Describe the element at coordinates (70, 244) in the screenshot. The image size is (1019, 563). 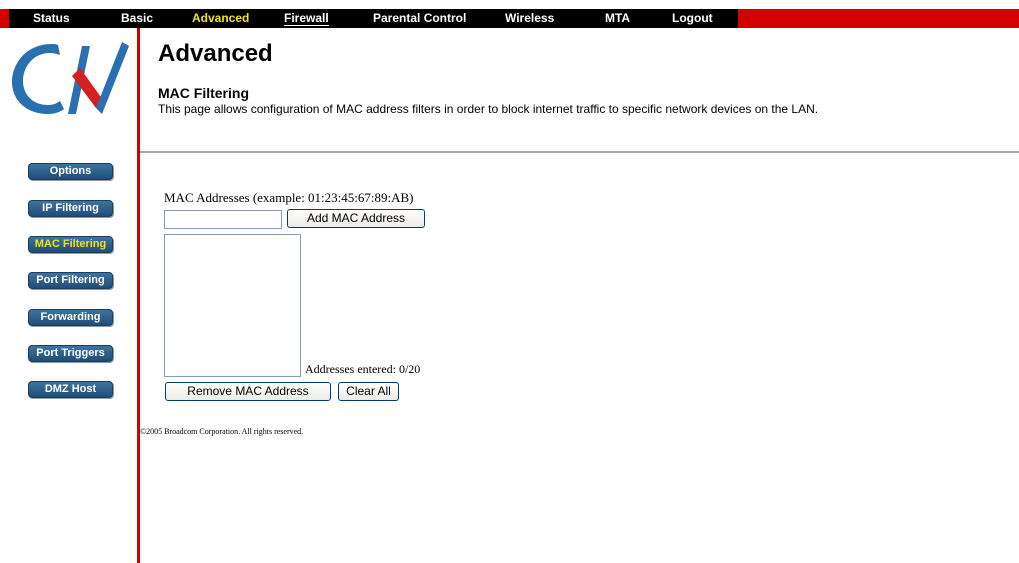
I see `sidebar-item-mac-filtering: MAC Filtering` at that location.